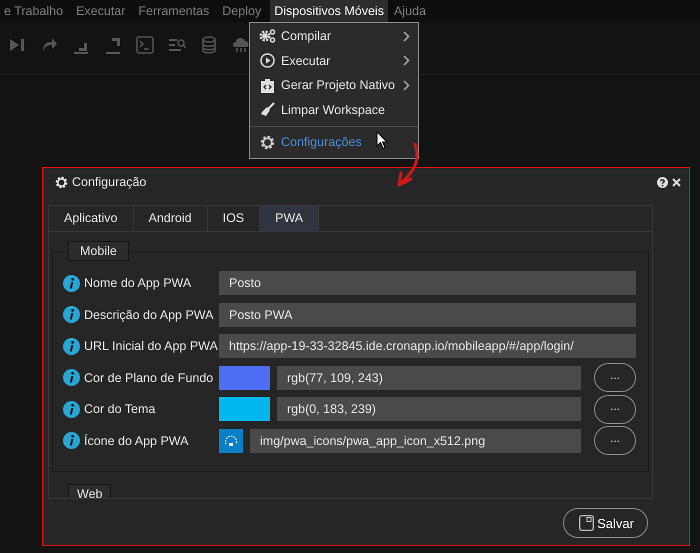 This screenshot has height=553, width=700. What do you see at coordinates (586, 523) in the screenshot?
I see `save-icon` at bounding box center [586, 523].